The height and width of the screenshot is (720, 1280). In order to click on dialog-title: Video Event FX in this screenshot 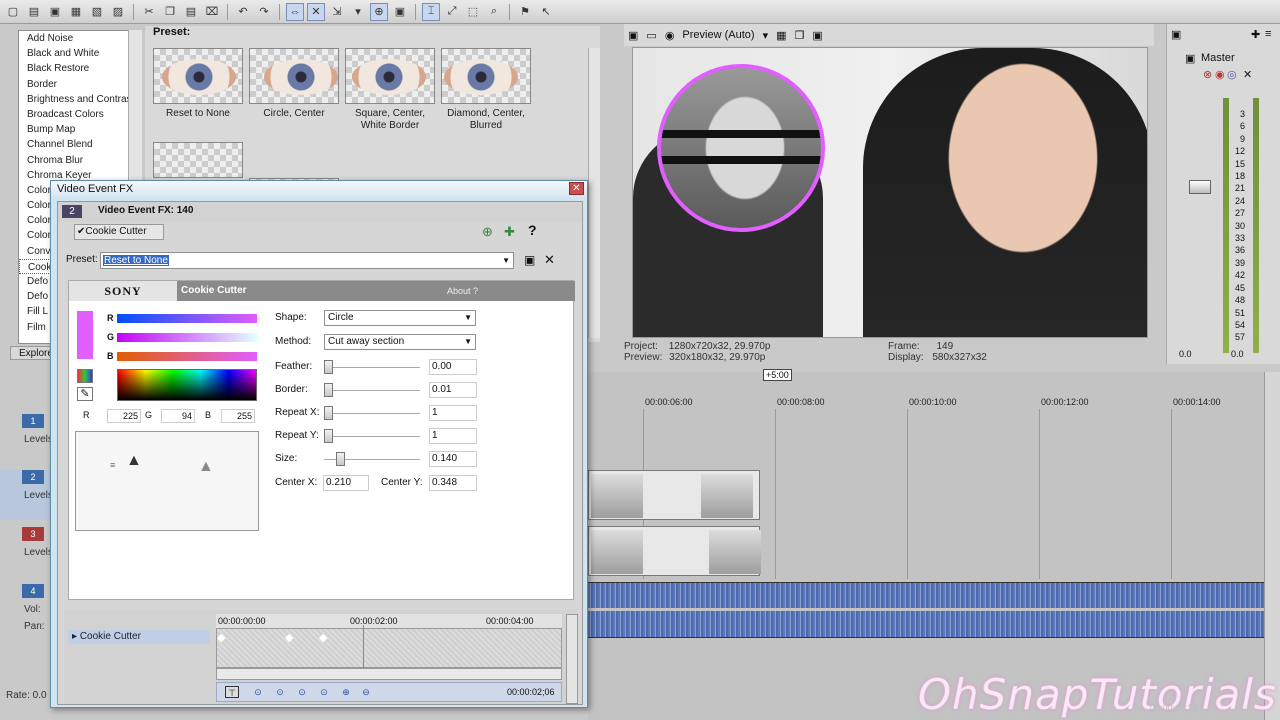, I will do `click(319, 189)`.